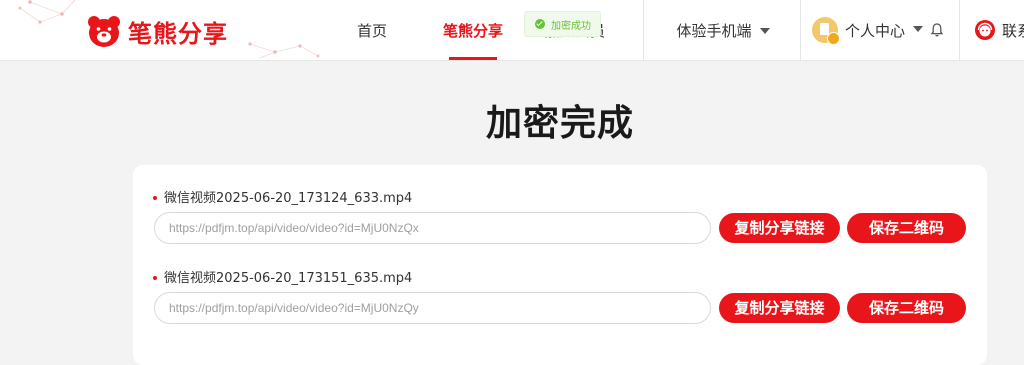 The image size is (1024, 365). Describe the element at coordinates (540, 24) in the screenshot. I see `check-circle-icon` at that location.